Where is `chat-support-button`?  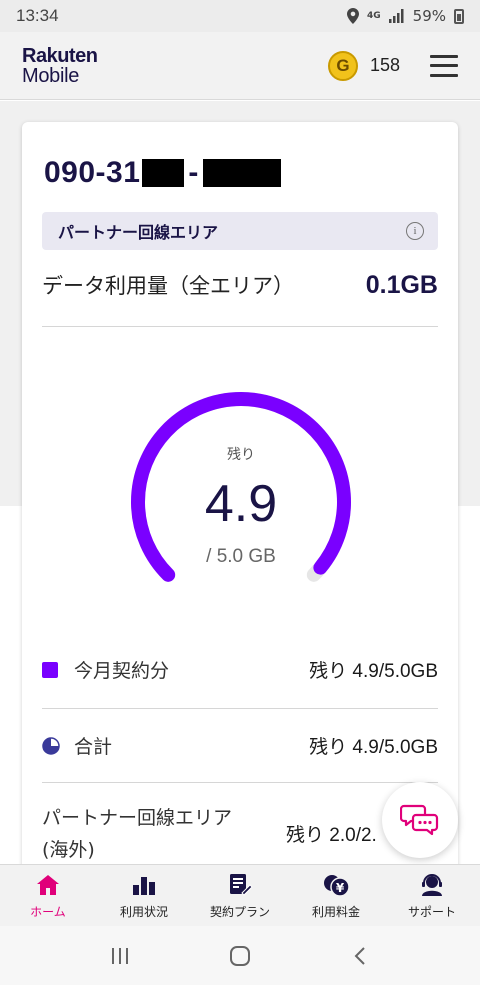 chat-support-button is located at coordinates (420, 820).